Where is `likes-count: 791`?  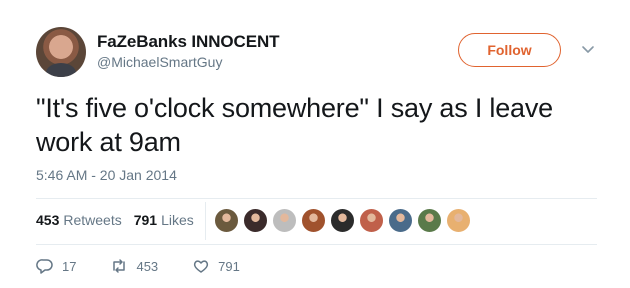
likes-count: 791 is located at coordinates (145, 220).